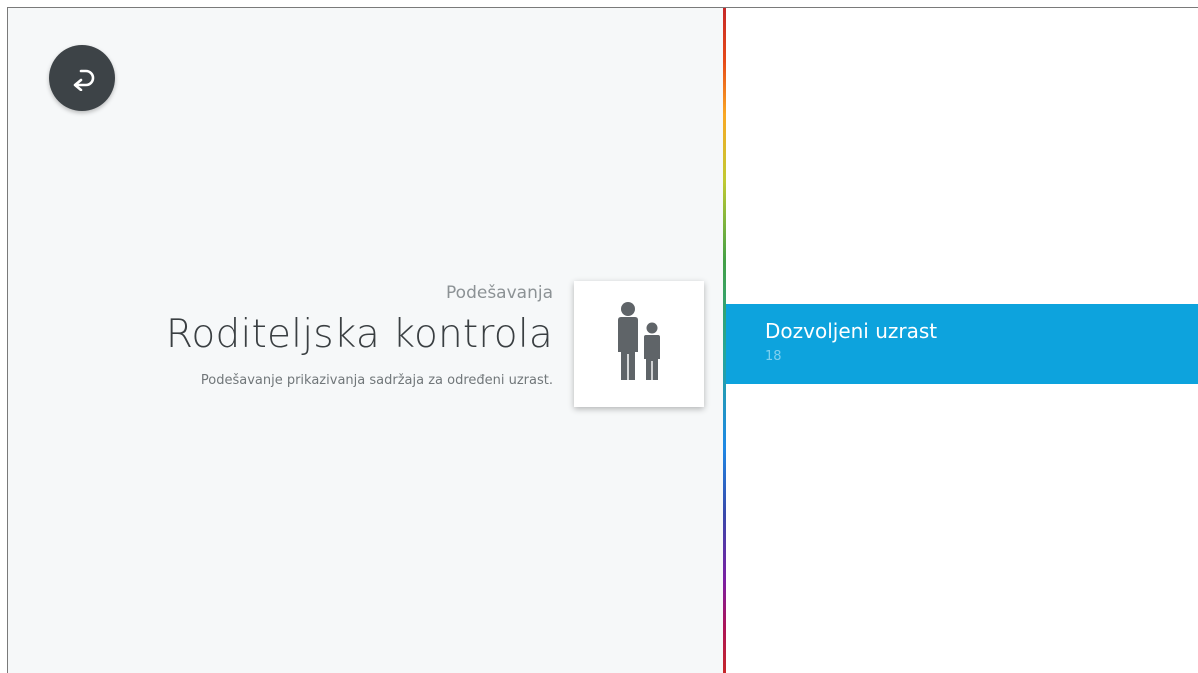  I want to click on page-title: Roditeljska kontrola, so click(359, 334).